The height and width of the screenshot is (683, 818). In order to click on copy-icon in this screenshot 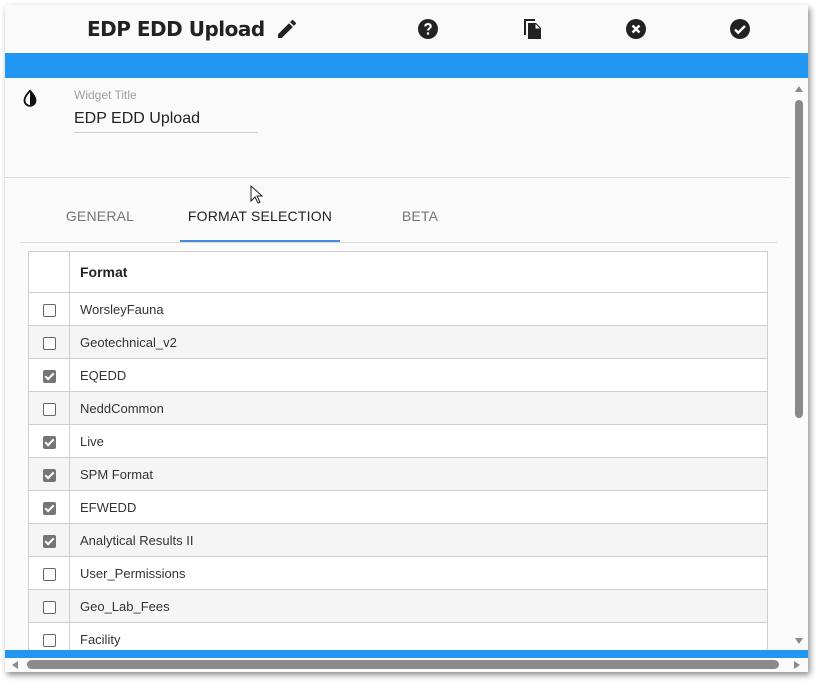, I will do `click(532, 29)`.